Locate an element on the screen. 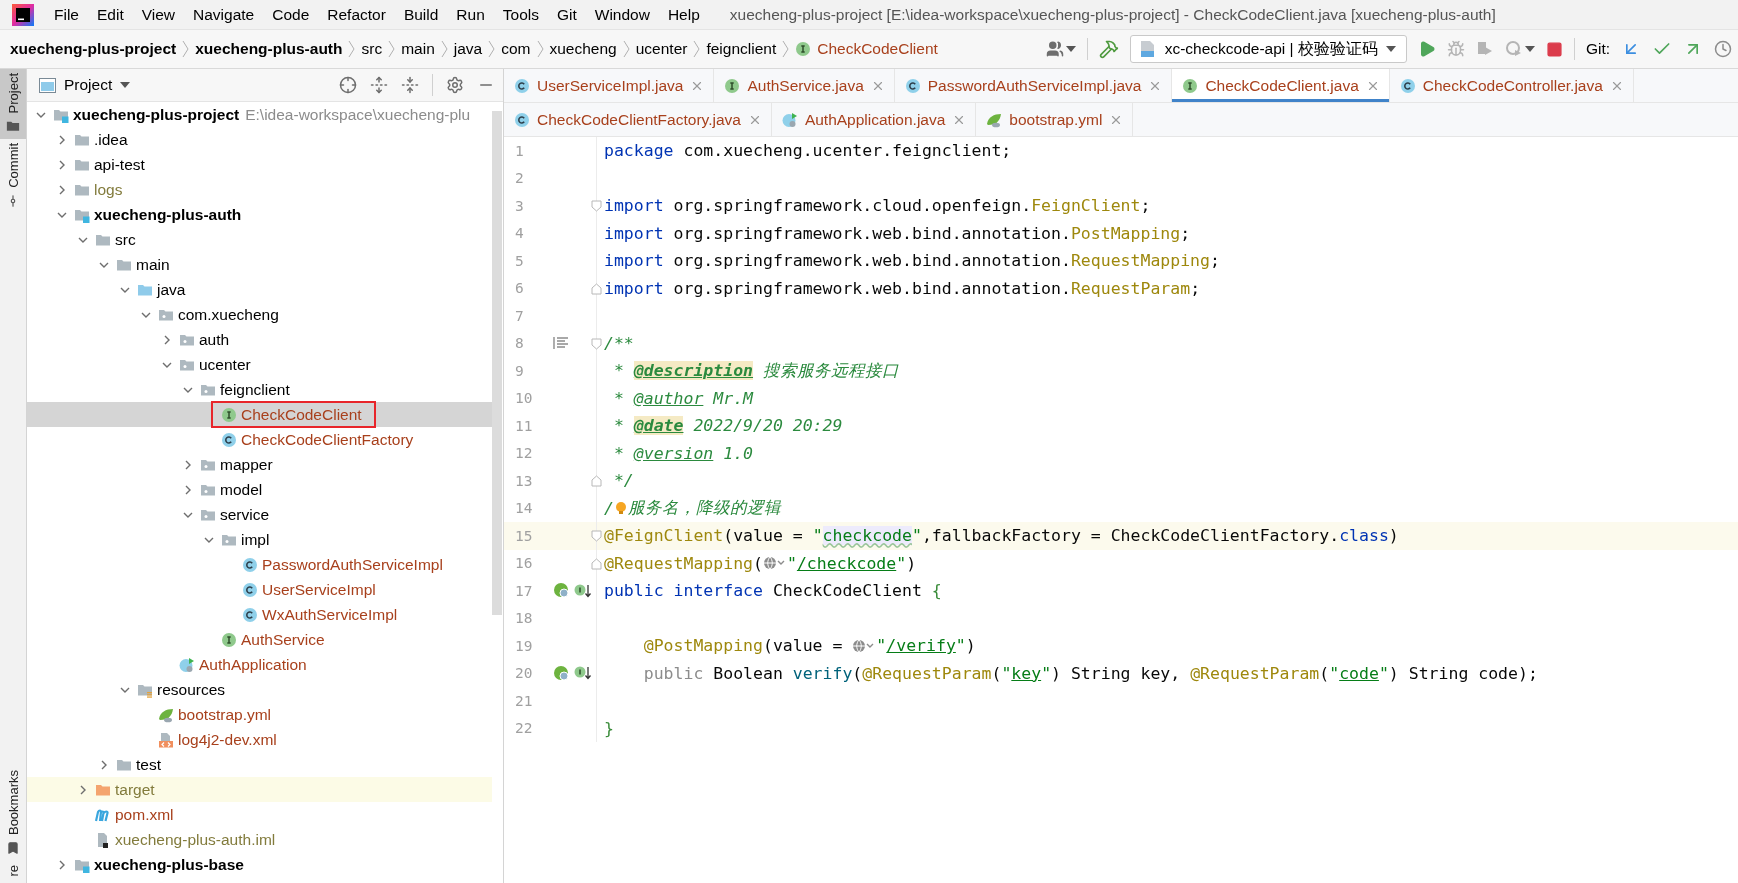  menu-item: Build is located at coordinates (421, 14).